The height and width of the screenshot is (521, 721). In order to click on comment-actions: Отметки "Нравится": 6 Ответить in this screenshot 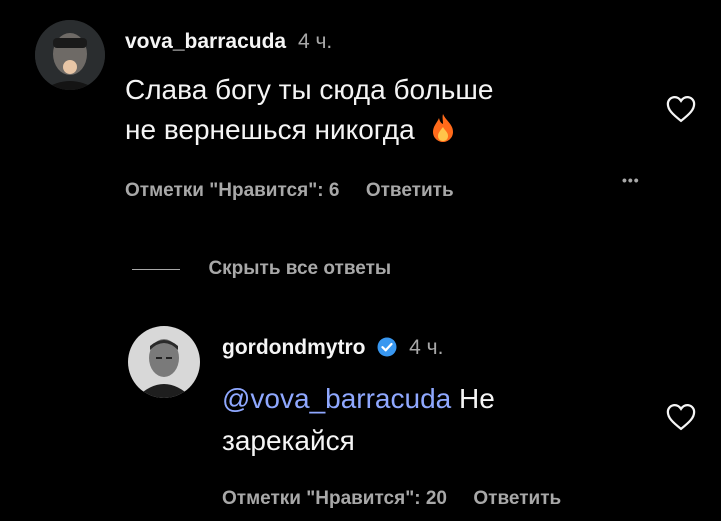, I will do `click(289, 191)`.